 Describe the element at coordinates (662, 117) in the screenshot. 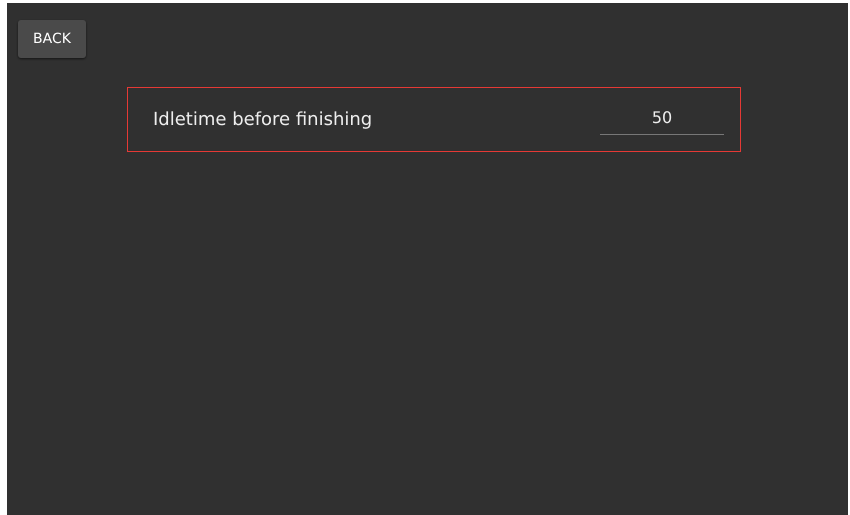

I see `input-field: 50` at that location.